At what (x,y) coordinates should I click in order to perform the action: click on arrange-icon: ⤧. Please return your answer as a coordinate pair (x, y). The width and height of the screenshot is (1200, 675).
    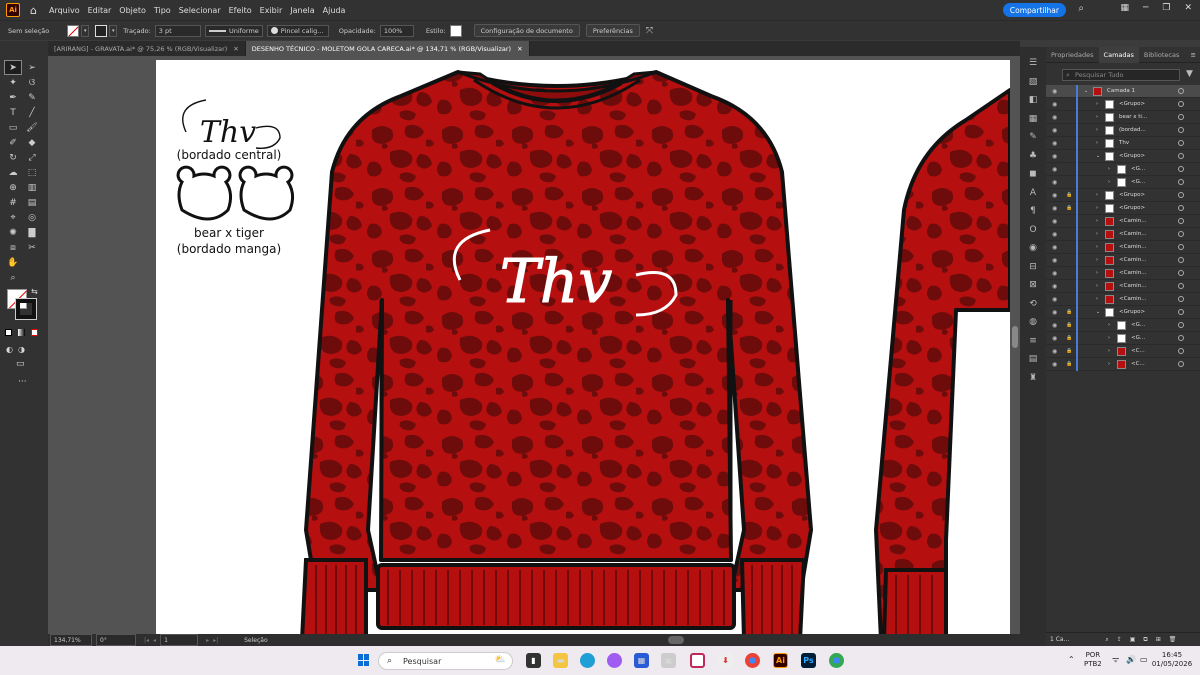
    Looking at the image, I should click on (649, 31).